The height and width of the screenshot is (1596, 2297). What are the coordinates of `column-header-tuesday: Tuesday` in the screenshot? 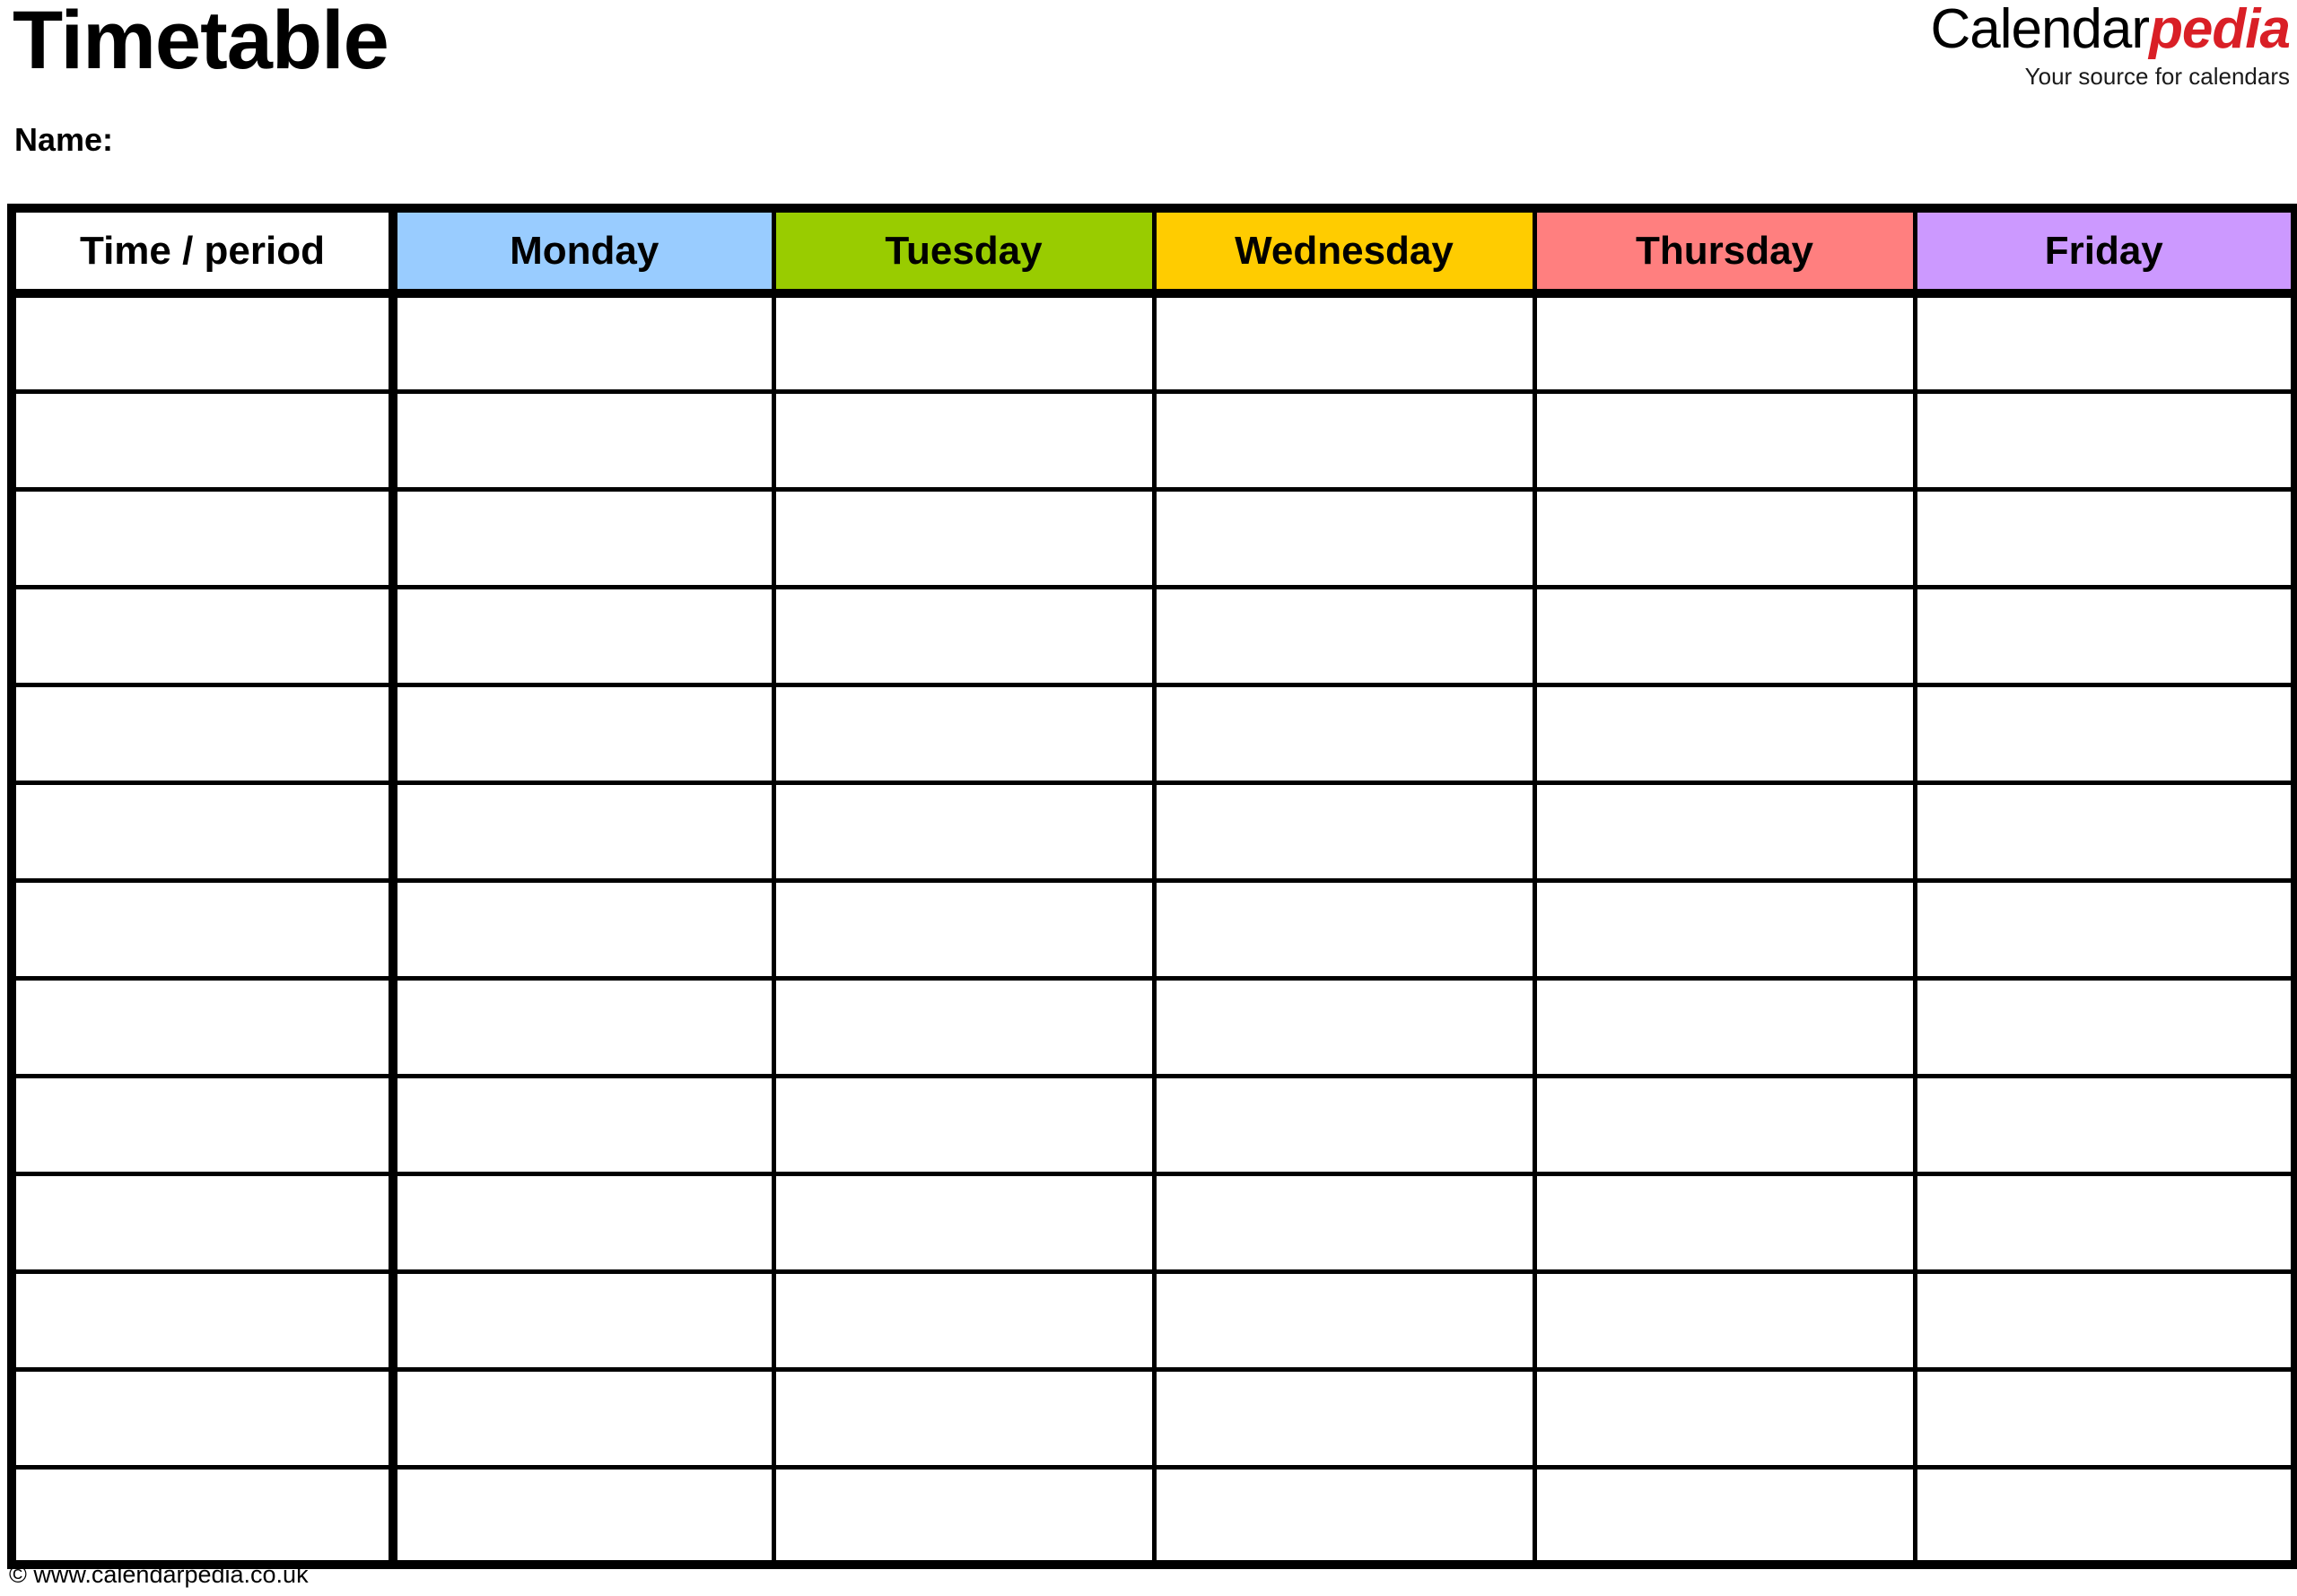 It's located at (964, 251).